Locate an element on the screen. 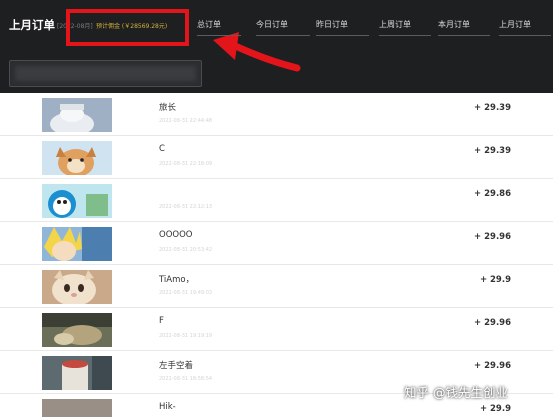 The image size is (553, 417). search-input is located at coordinates (105, 73).